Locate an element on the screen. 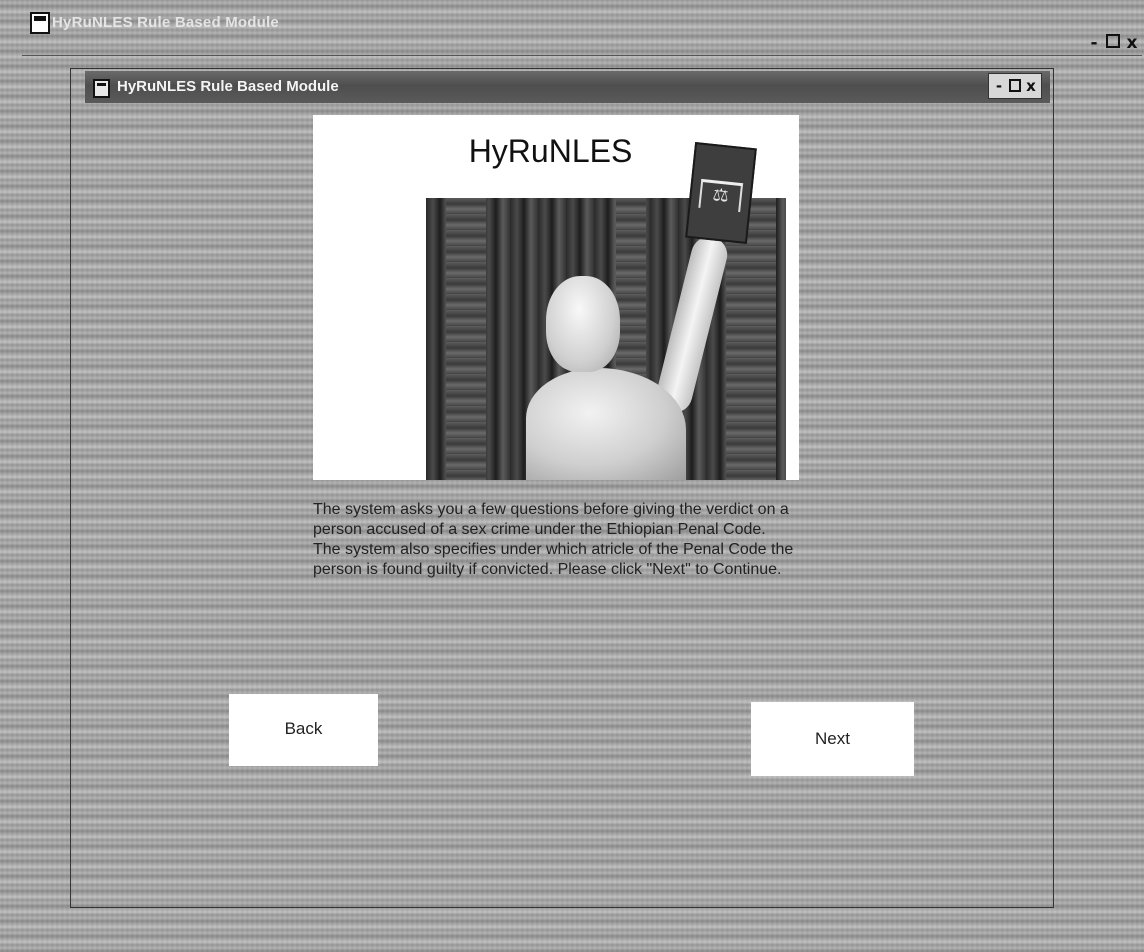  splash-title: HyRuNLES is located at coordinates (550, 151).